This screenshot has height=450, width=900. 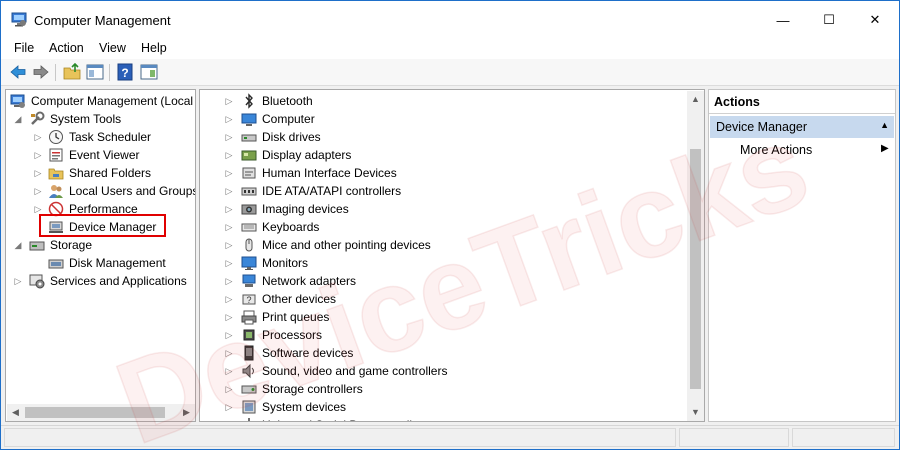 What do you see at coordinates (18, 72) in the screenshot?
I see `back-icon` at bounding box center [18, 72].